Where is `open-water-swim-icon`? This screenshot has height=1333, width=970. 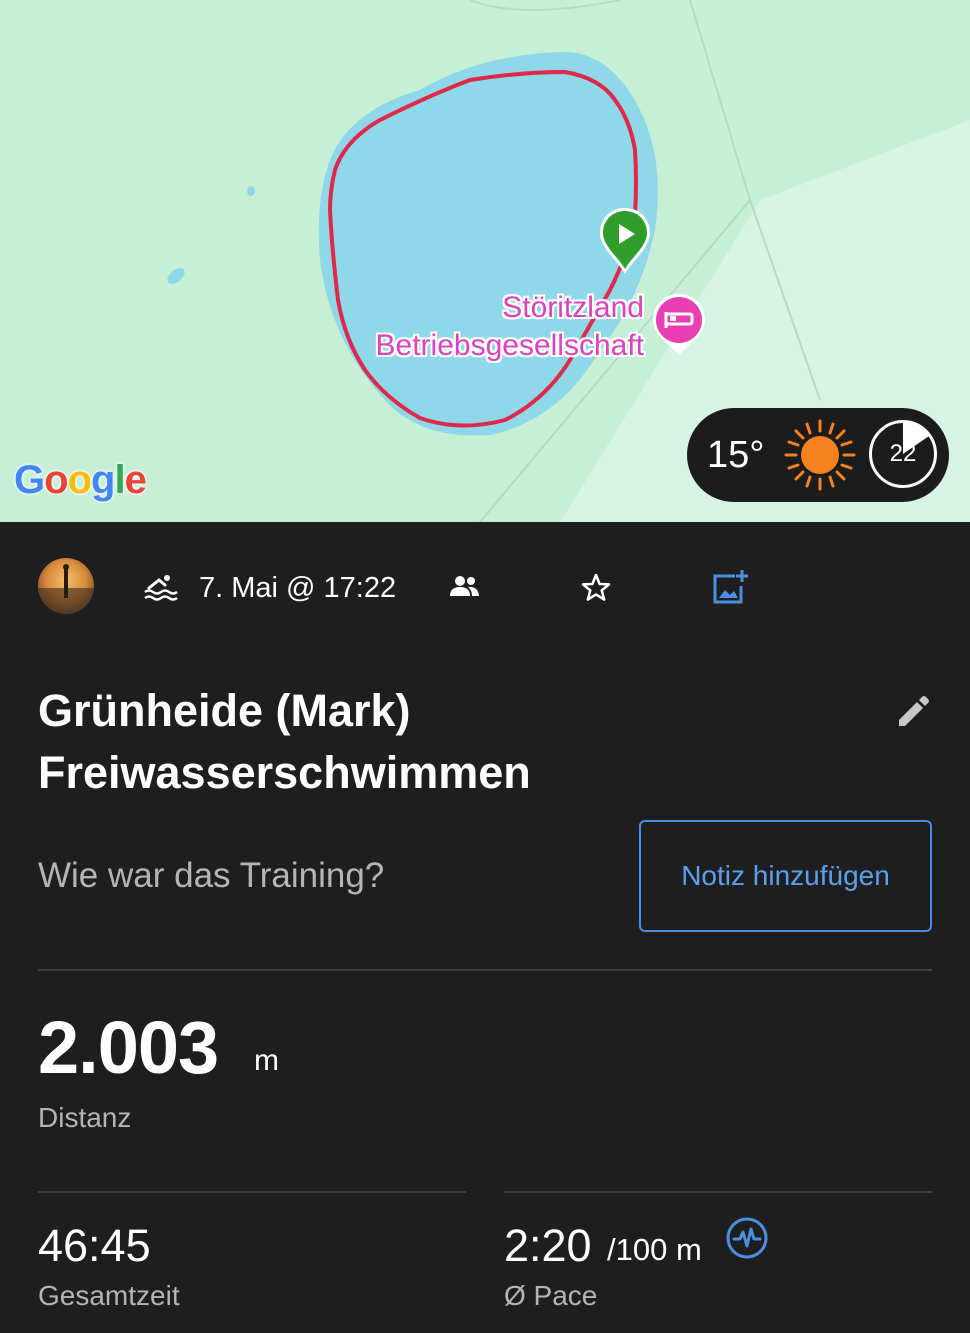 open-water-swim-icon is located at coordinates (161, 588).